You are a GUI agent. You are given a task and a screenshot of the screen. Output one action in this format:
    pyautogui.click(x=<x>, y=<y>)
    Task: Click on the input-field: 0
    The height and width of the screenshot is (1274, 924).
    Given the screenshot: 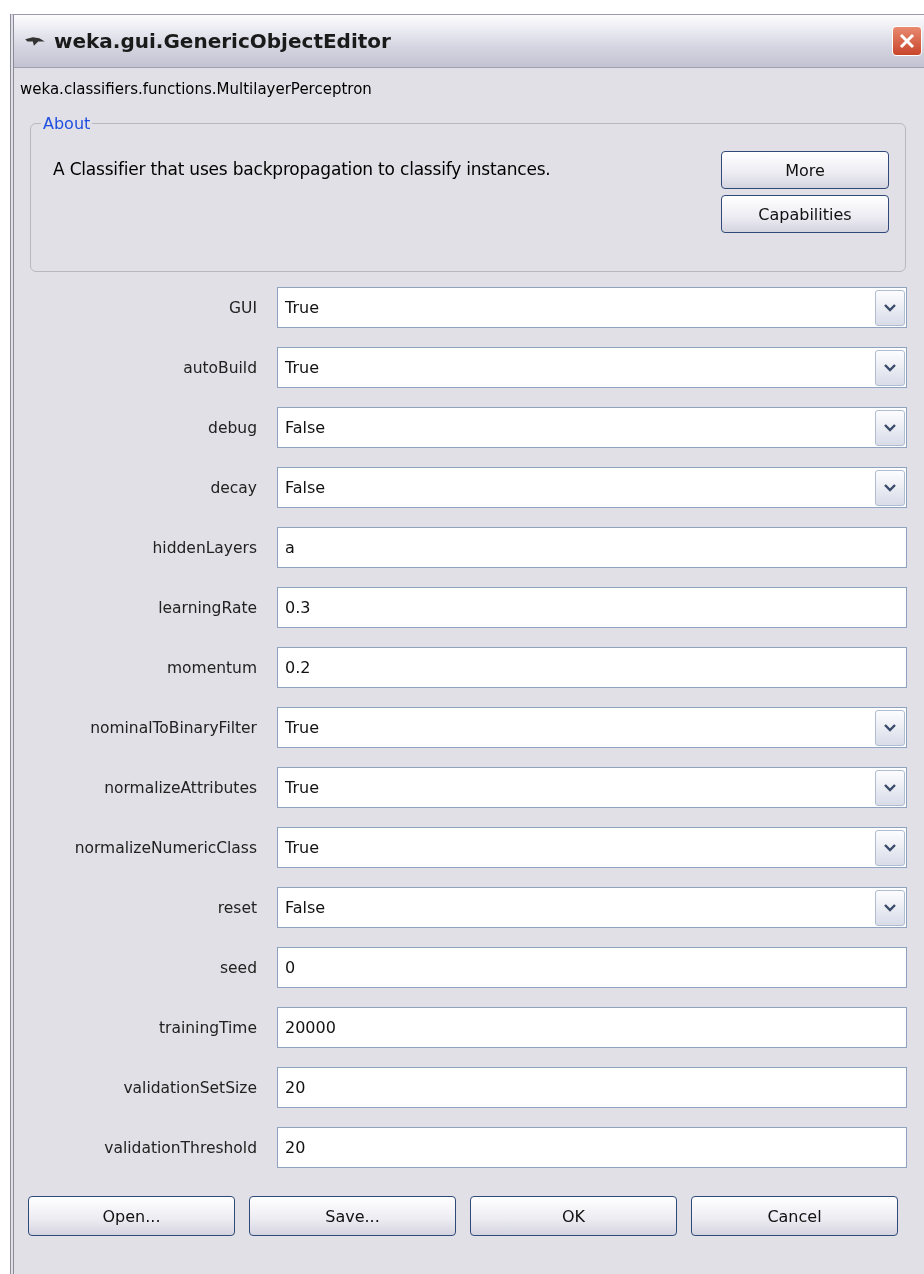 What is the action you would take?
    pyautogui.click(x=592, y=967)
    